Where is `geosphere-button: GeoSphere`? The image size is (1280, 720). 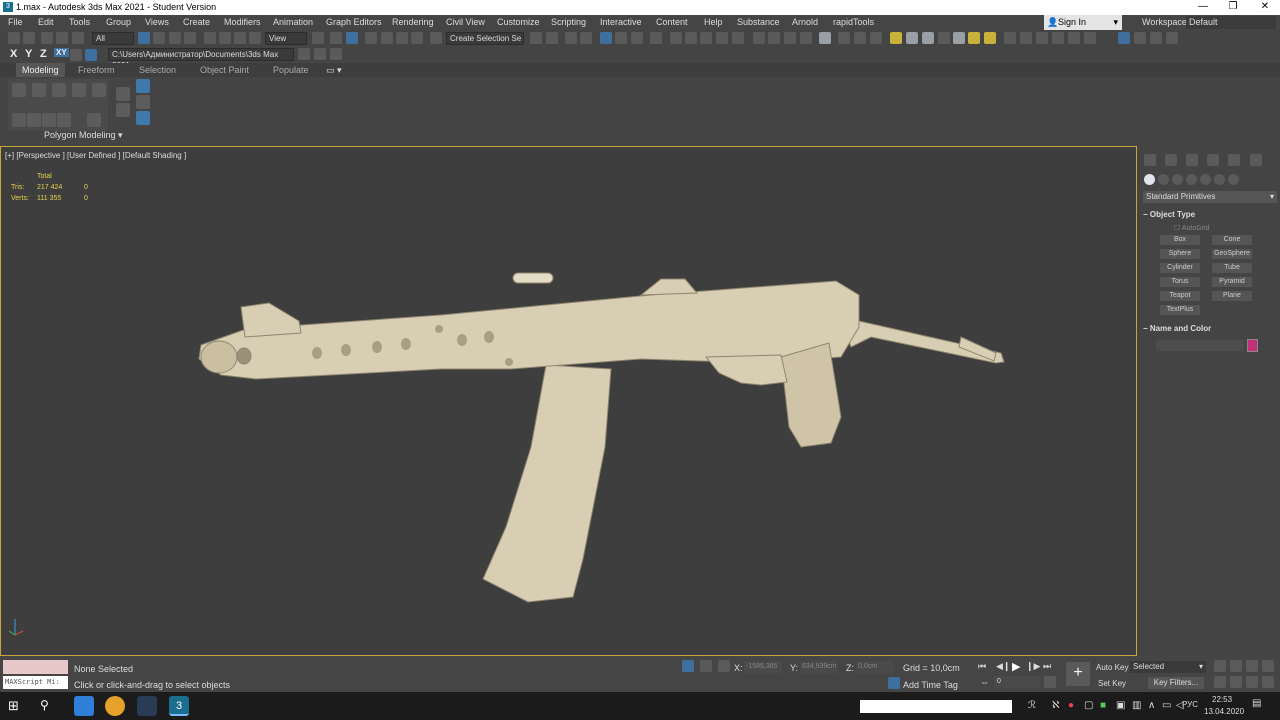
geosphere-button: GeoSphere is located at coordinates (1232, 254).